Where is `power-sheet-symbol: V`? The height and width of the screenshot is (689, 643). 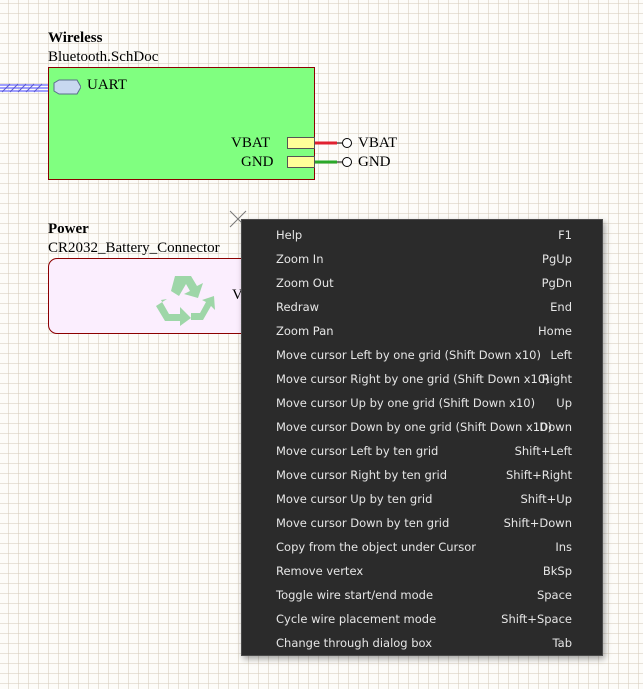 power-sheet-symbol: V is located at coordinates (158, 296).